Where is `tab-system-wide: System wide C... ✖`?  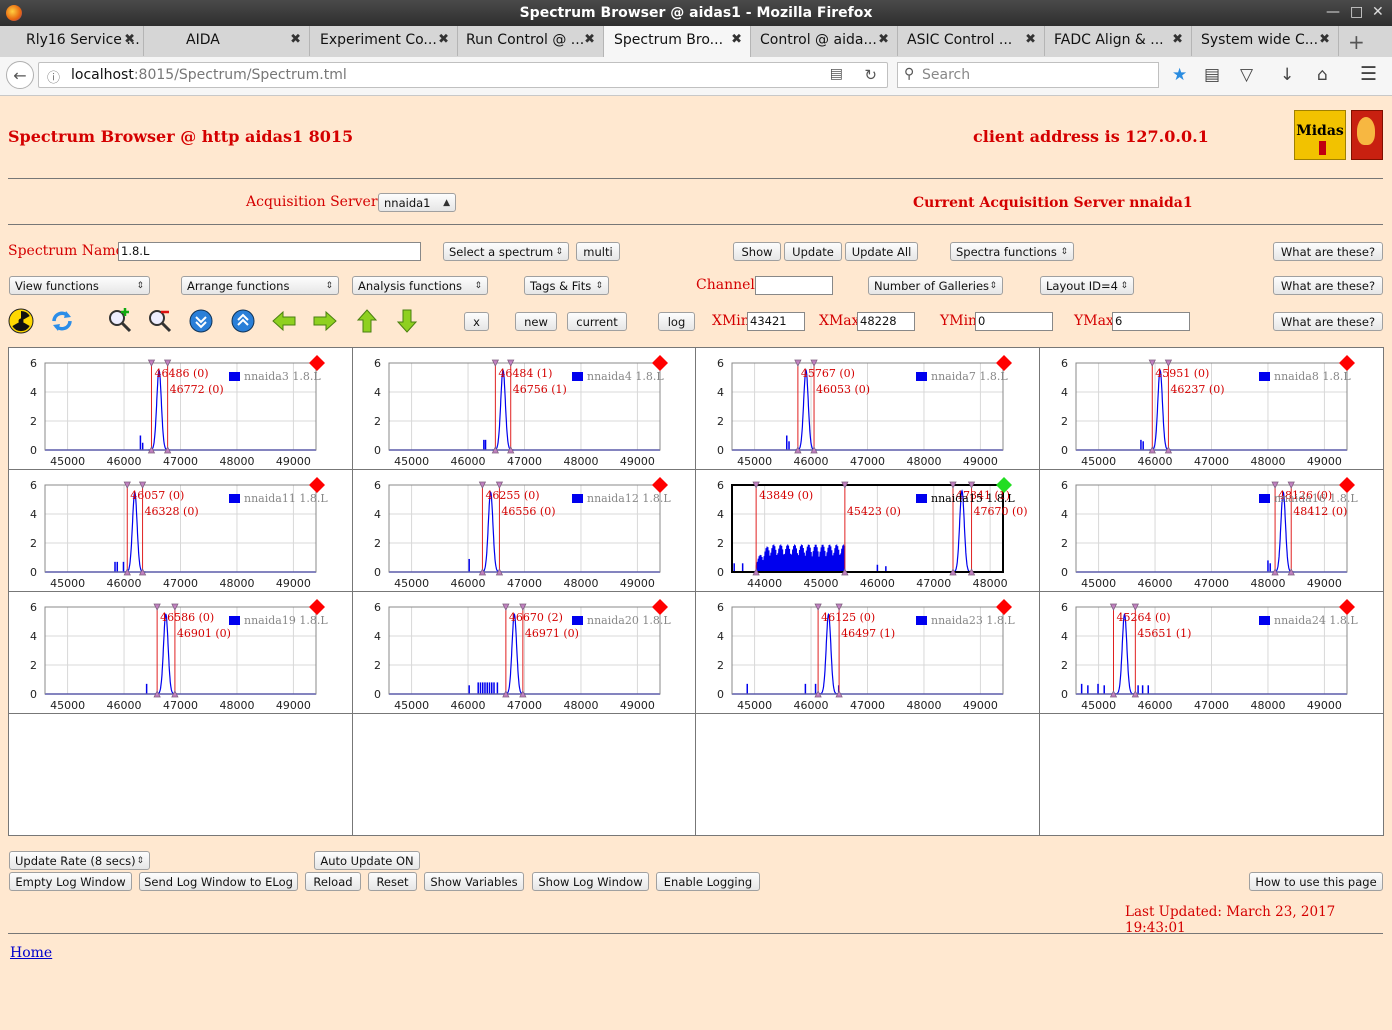 tab-system-wide: System wide C... ✖ is located at coordinates (1265, 41).